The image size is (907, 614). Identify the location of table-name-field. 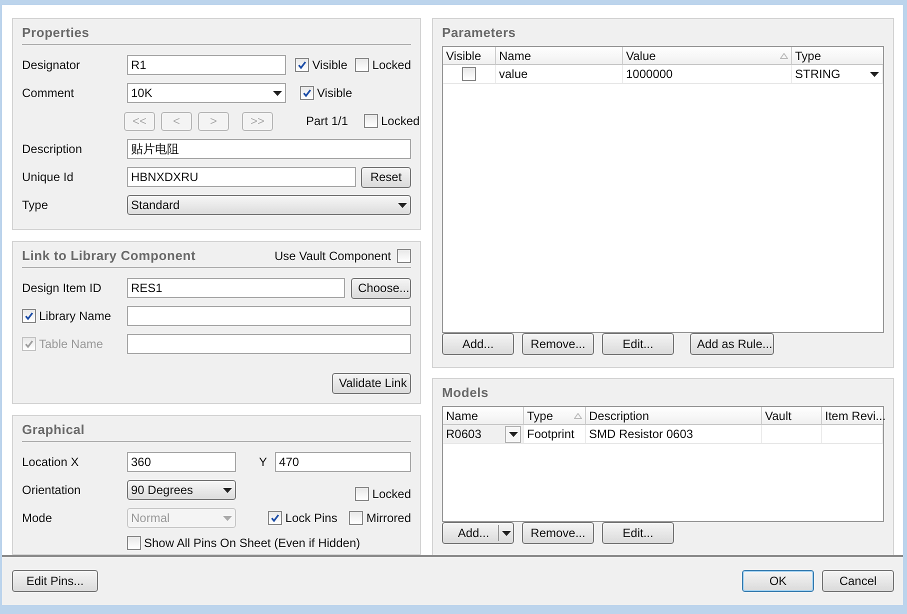
(269, 344).